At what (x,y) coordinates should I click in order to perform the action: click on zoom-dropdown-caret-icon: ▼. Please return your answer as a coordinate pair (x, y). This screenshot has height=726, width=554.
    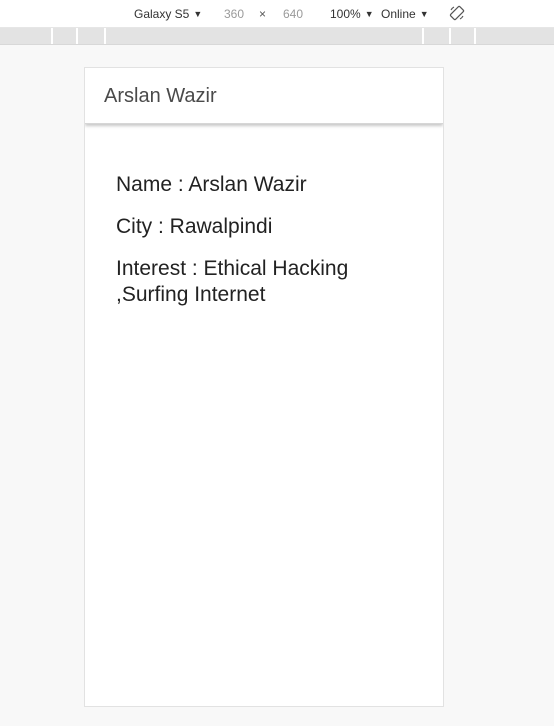
    Looking at the image, I should click on (369, 14).